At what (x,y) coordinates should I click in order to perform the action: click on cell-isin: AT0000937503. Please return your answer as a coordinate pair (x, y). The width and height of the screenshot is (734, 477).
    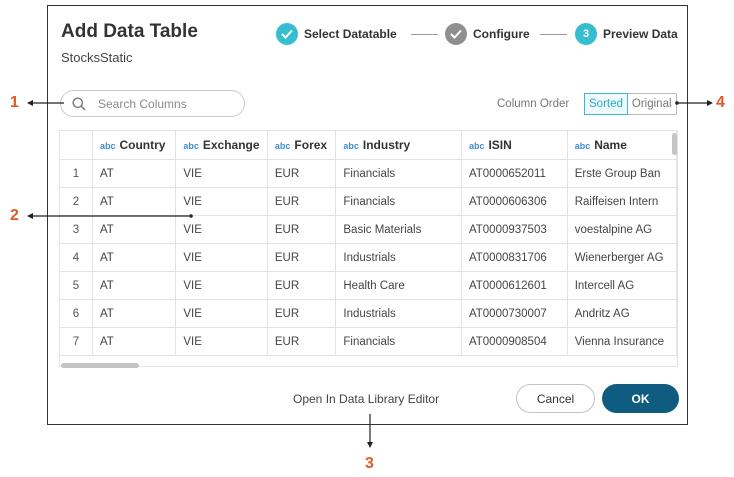
    Looking at the image, I should click on (514, 229).